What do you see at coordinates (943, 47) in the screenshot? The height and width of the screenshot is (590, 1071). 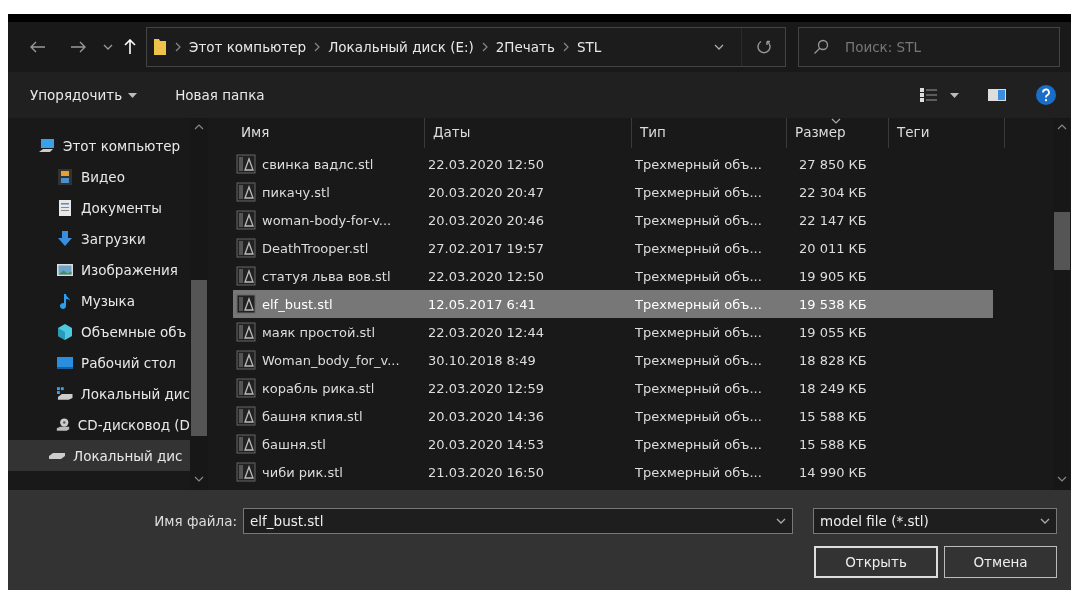 I see `search-field: Поиск: STL` at bounding box center [943, 47].